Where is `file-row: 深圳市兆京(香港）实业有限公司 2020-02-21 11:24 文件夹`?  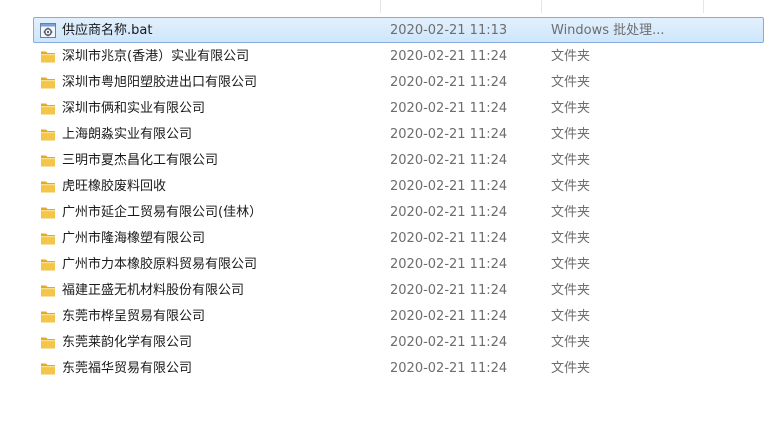
file-row: 深圳市兆京(香港）实业有限公司 2020-02-21 11:24 文件夹 is located at coordinates (398, 56).